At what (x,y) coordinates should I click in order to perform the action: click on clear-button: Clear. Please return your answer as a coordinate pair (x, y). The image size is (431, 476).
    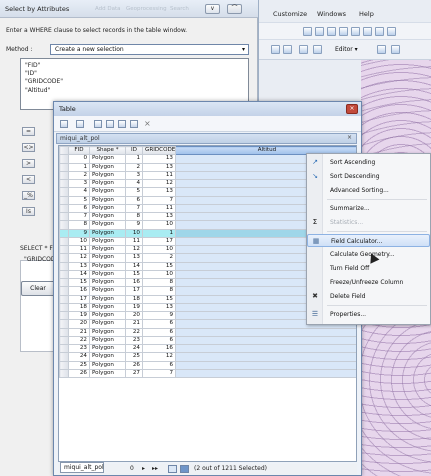
    Looking at the image, I should click on (38, 288).